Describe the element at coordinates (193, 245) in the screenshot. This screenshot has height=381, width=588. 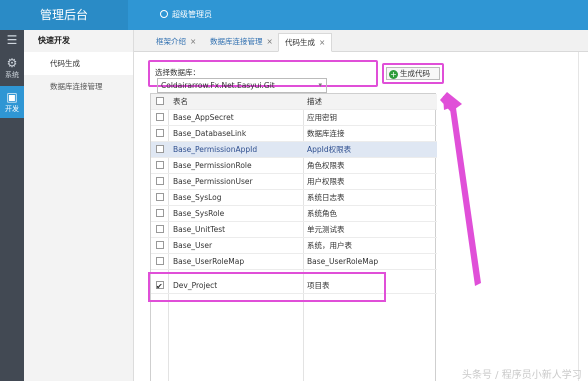
I see `table-name-cell: Base_User` at that location.